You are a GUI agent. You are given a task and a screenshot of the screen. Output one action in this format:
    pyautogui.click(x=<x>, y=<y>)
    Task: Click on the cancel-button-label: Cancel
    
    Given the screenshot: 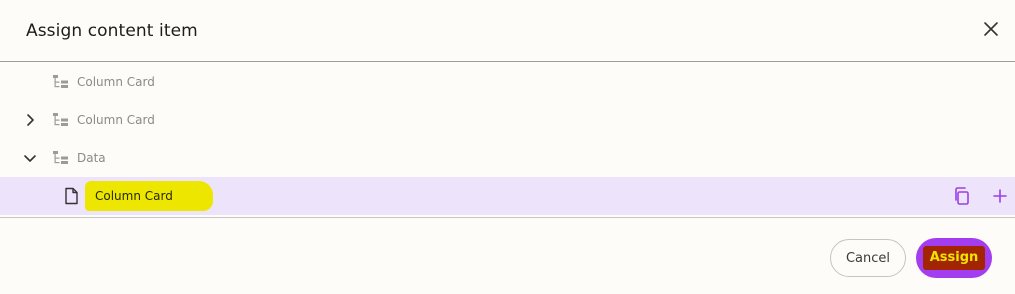 What is the action you would take?
    pyautogui.click(x=868, y=258)
    